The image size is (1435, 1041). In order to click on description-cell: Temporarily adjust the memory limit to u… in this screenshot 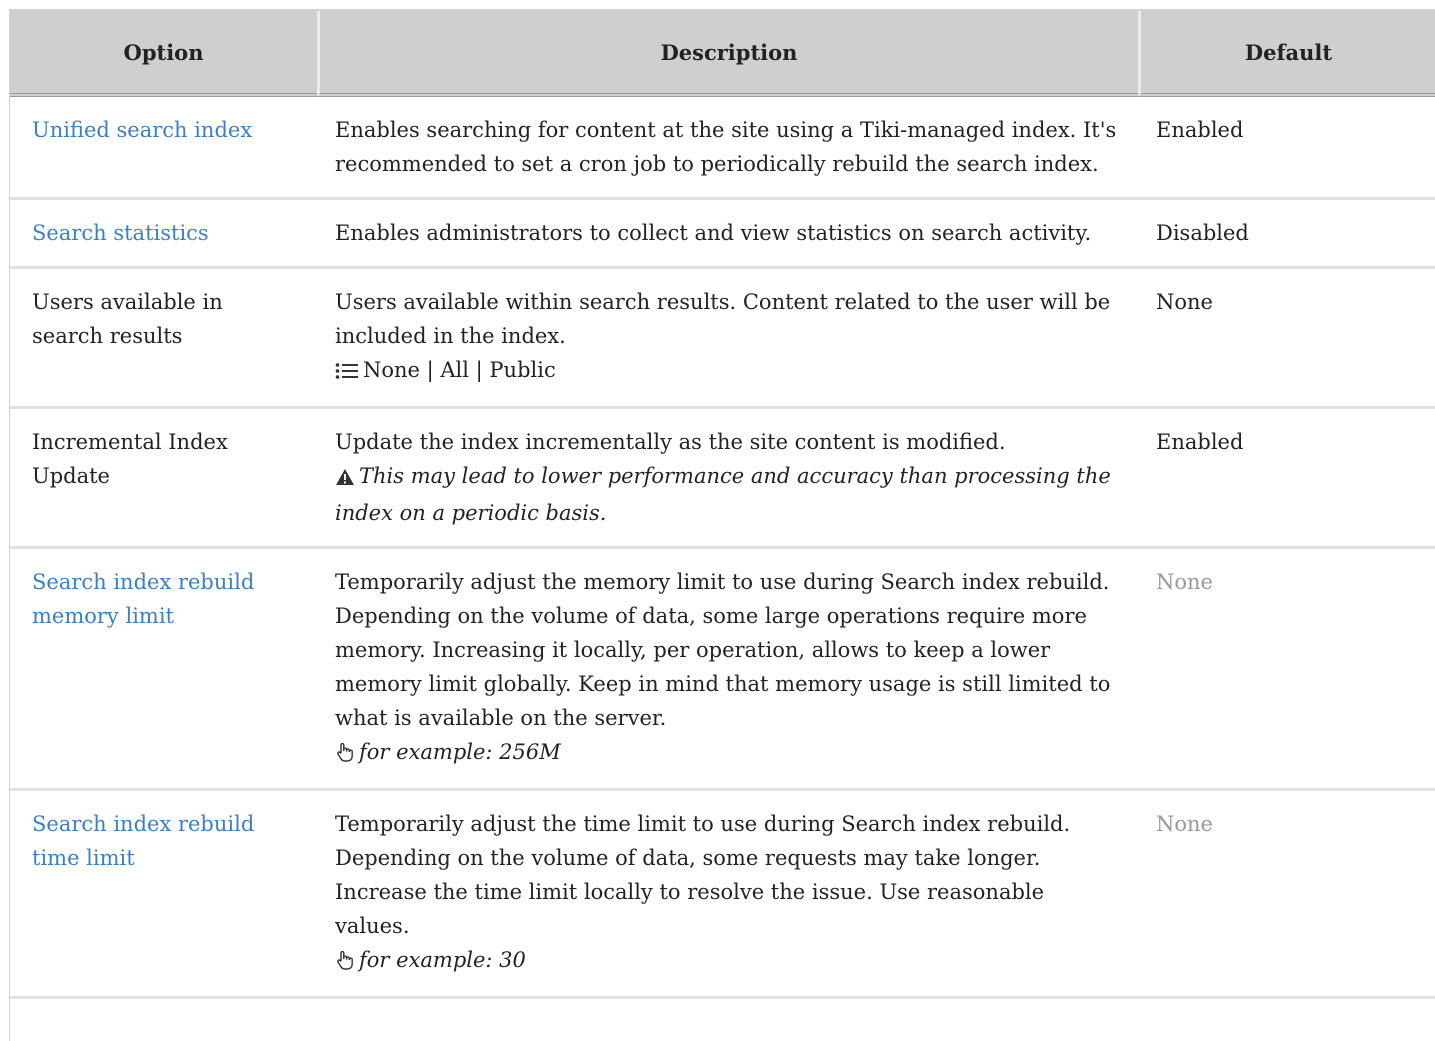, I will do `click(727, 670)`.